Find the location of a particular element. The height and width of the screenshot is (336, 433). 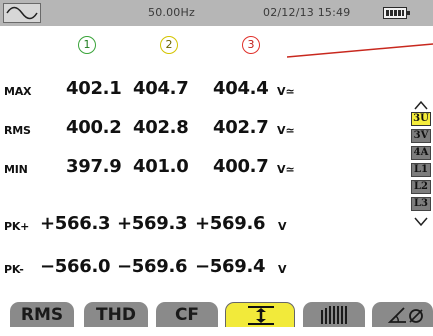

pk-minus-unit: V is located at coordinates (282, 269).